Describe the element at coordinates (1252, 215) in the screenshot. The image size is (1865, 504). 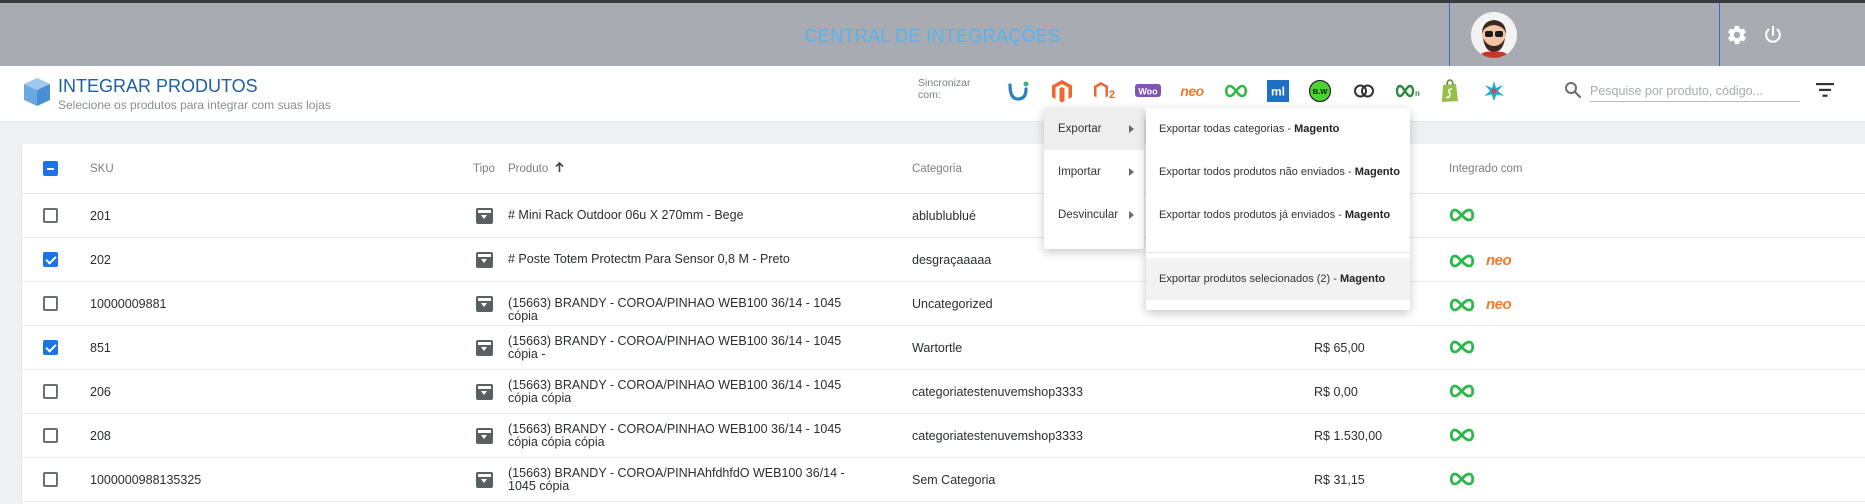
I see `submenu-text: Exportar todos produtos já enviados -` at that location.